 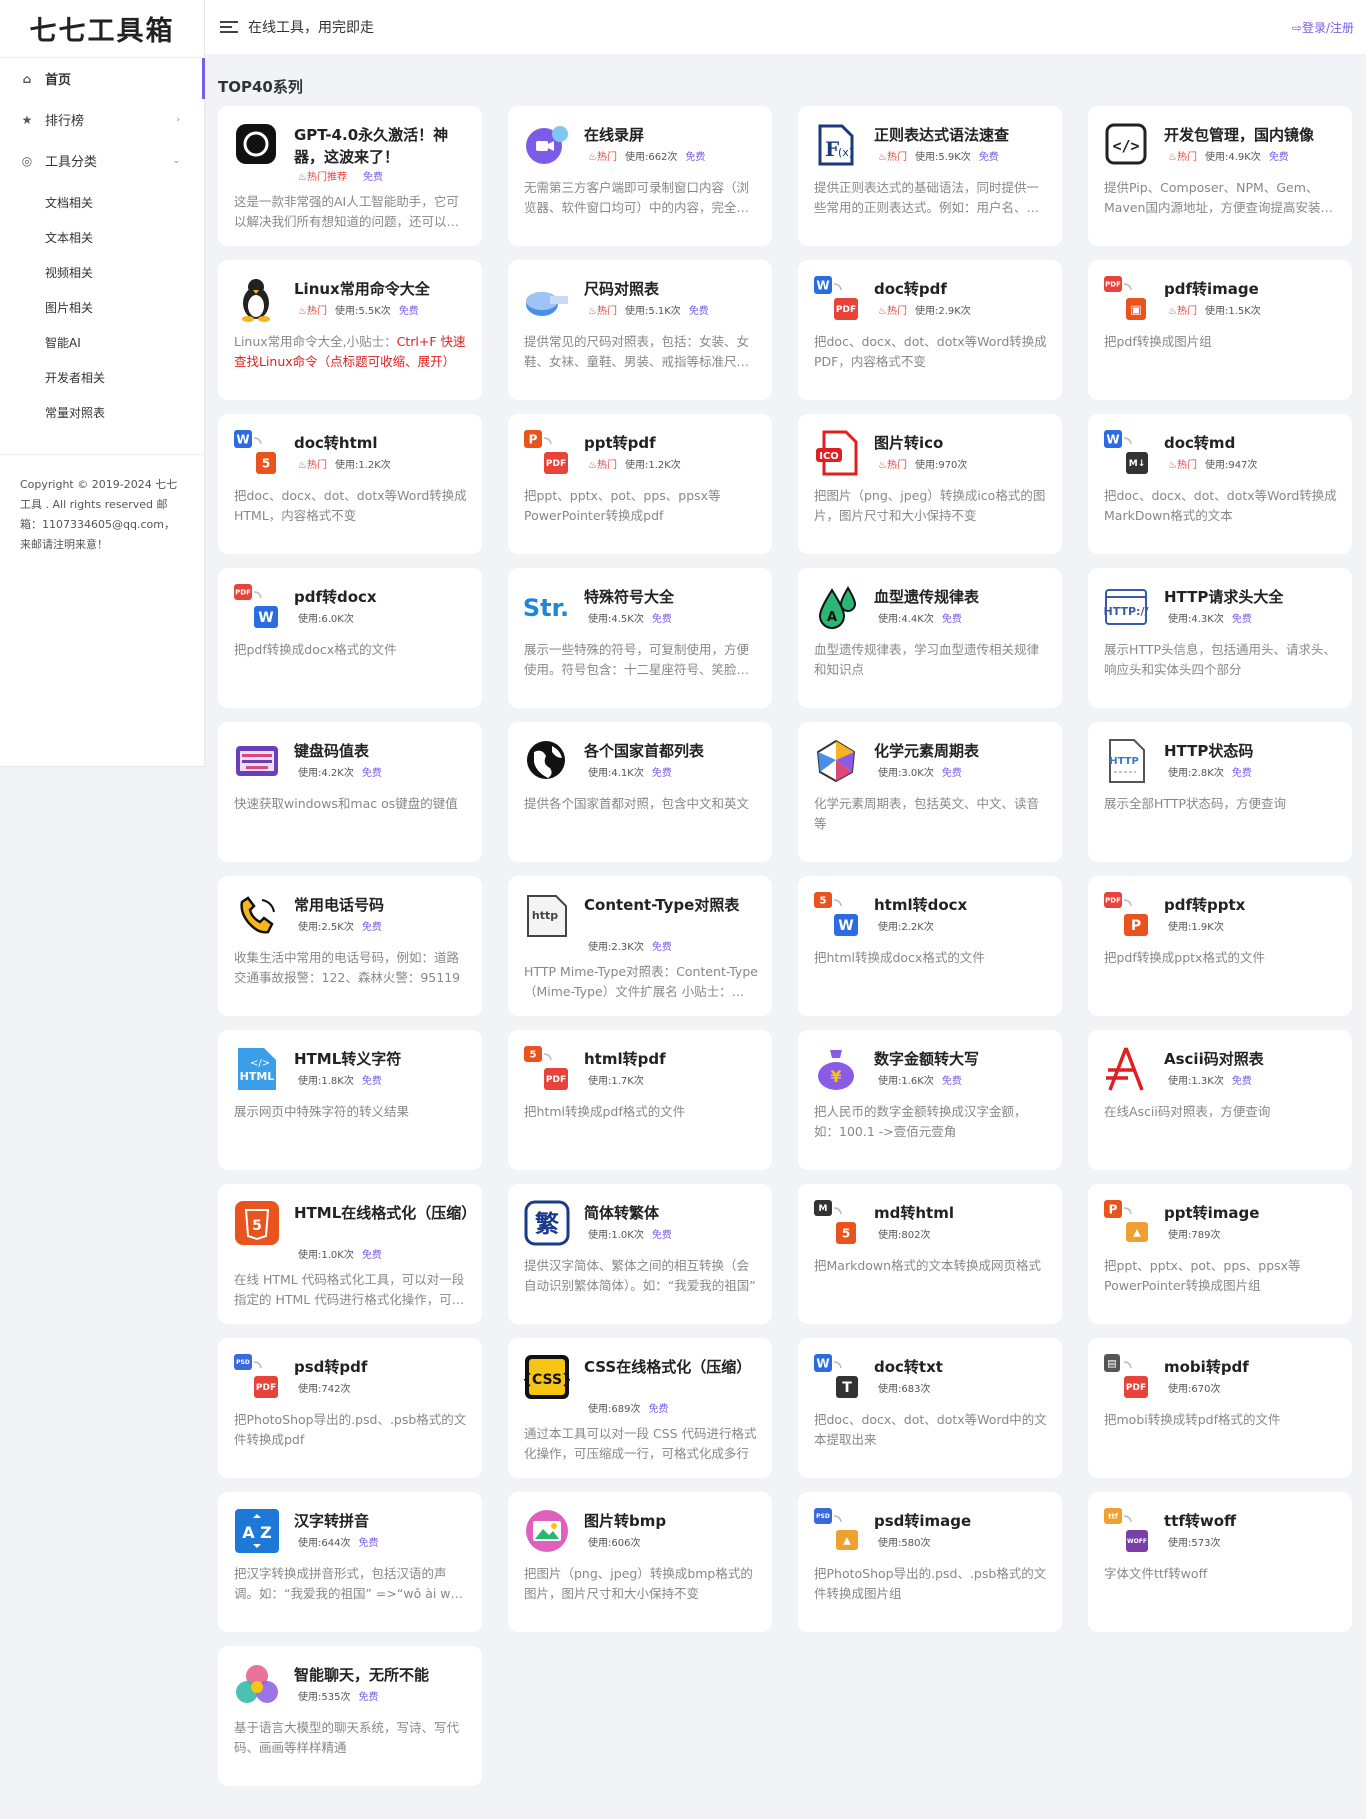 I want to click on tool-description: 展示全部HTTP状态码，方便查询, so click(x=1195, y=803).